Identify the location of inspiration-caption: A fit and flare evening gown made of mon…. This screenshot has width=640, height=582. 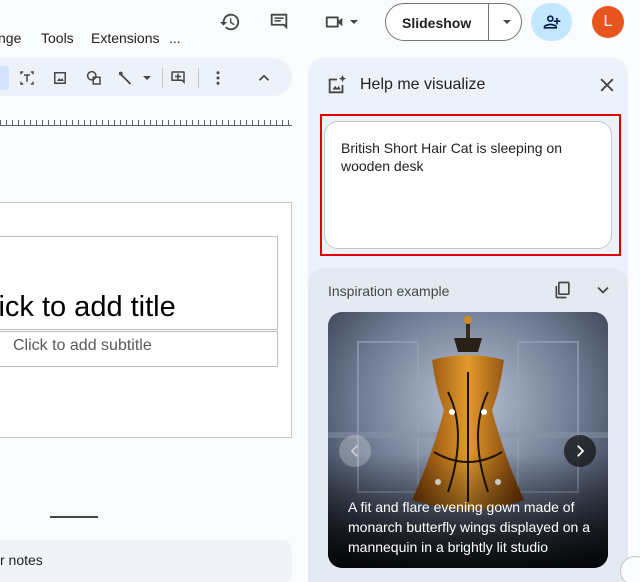
(469, 527).